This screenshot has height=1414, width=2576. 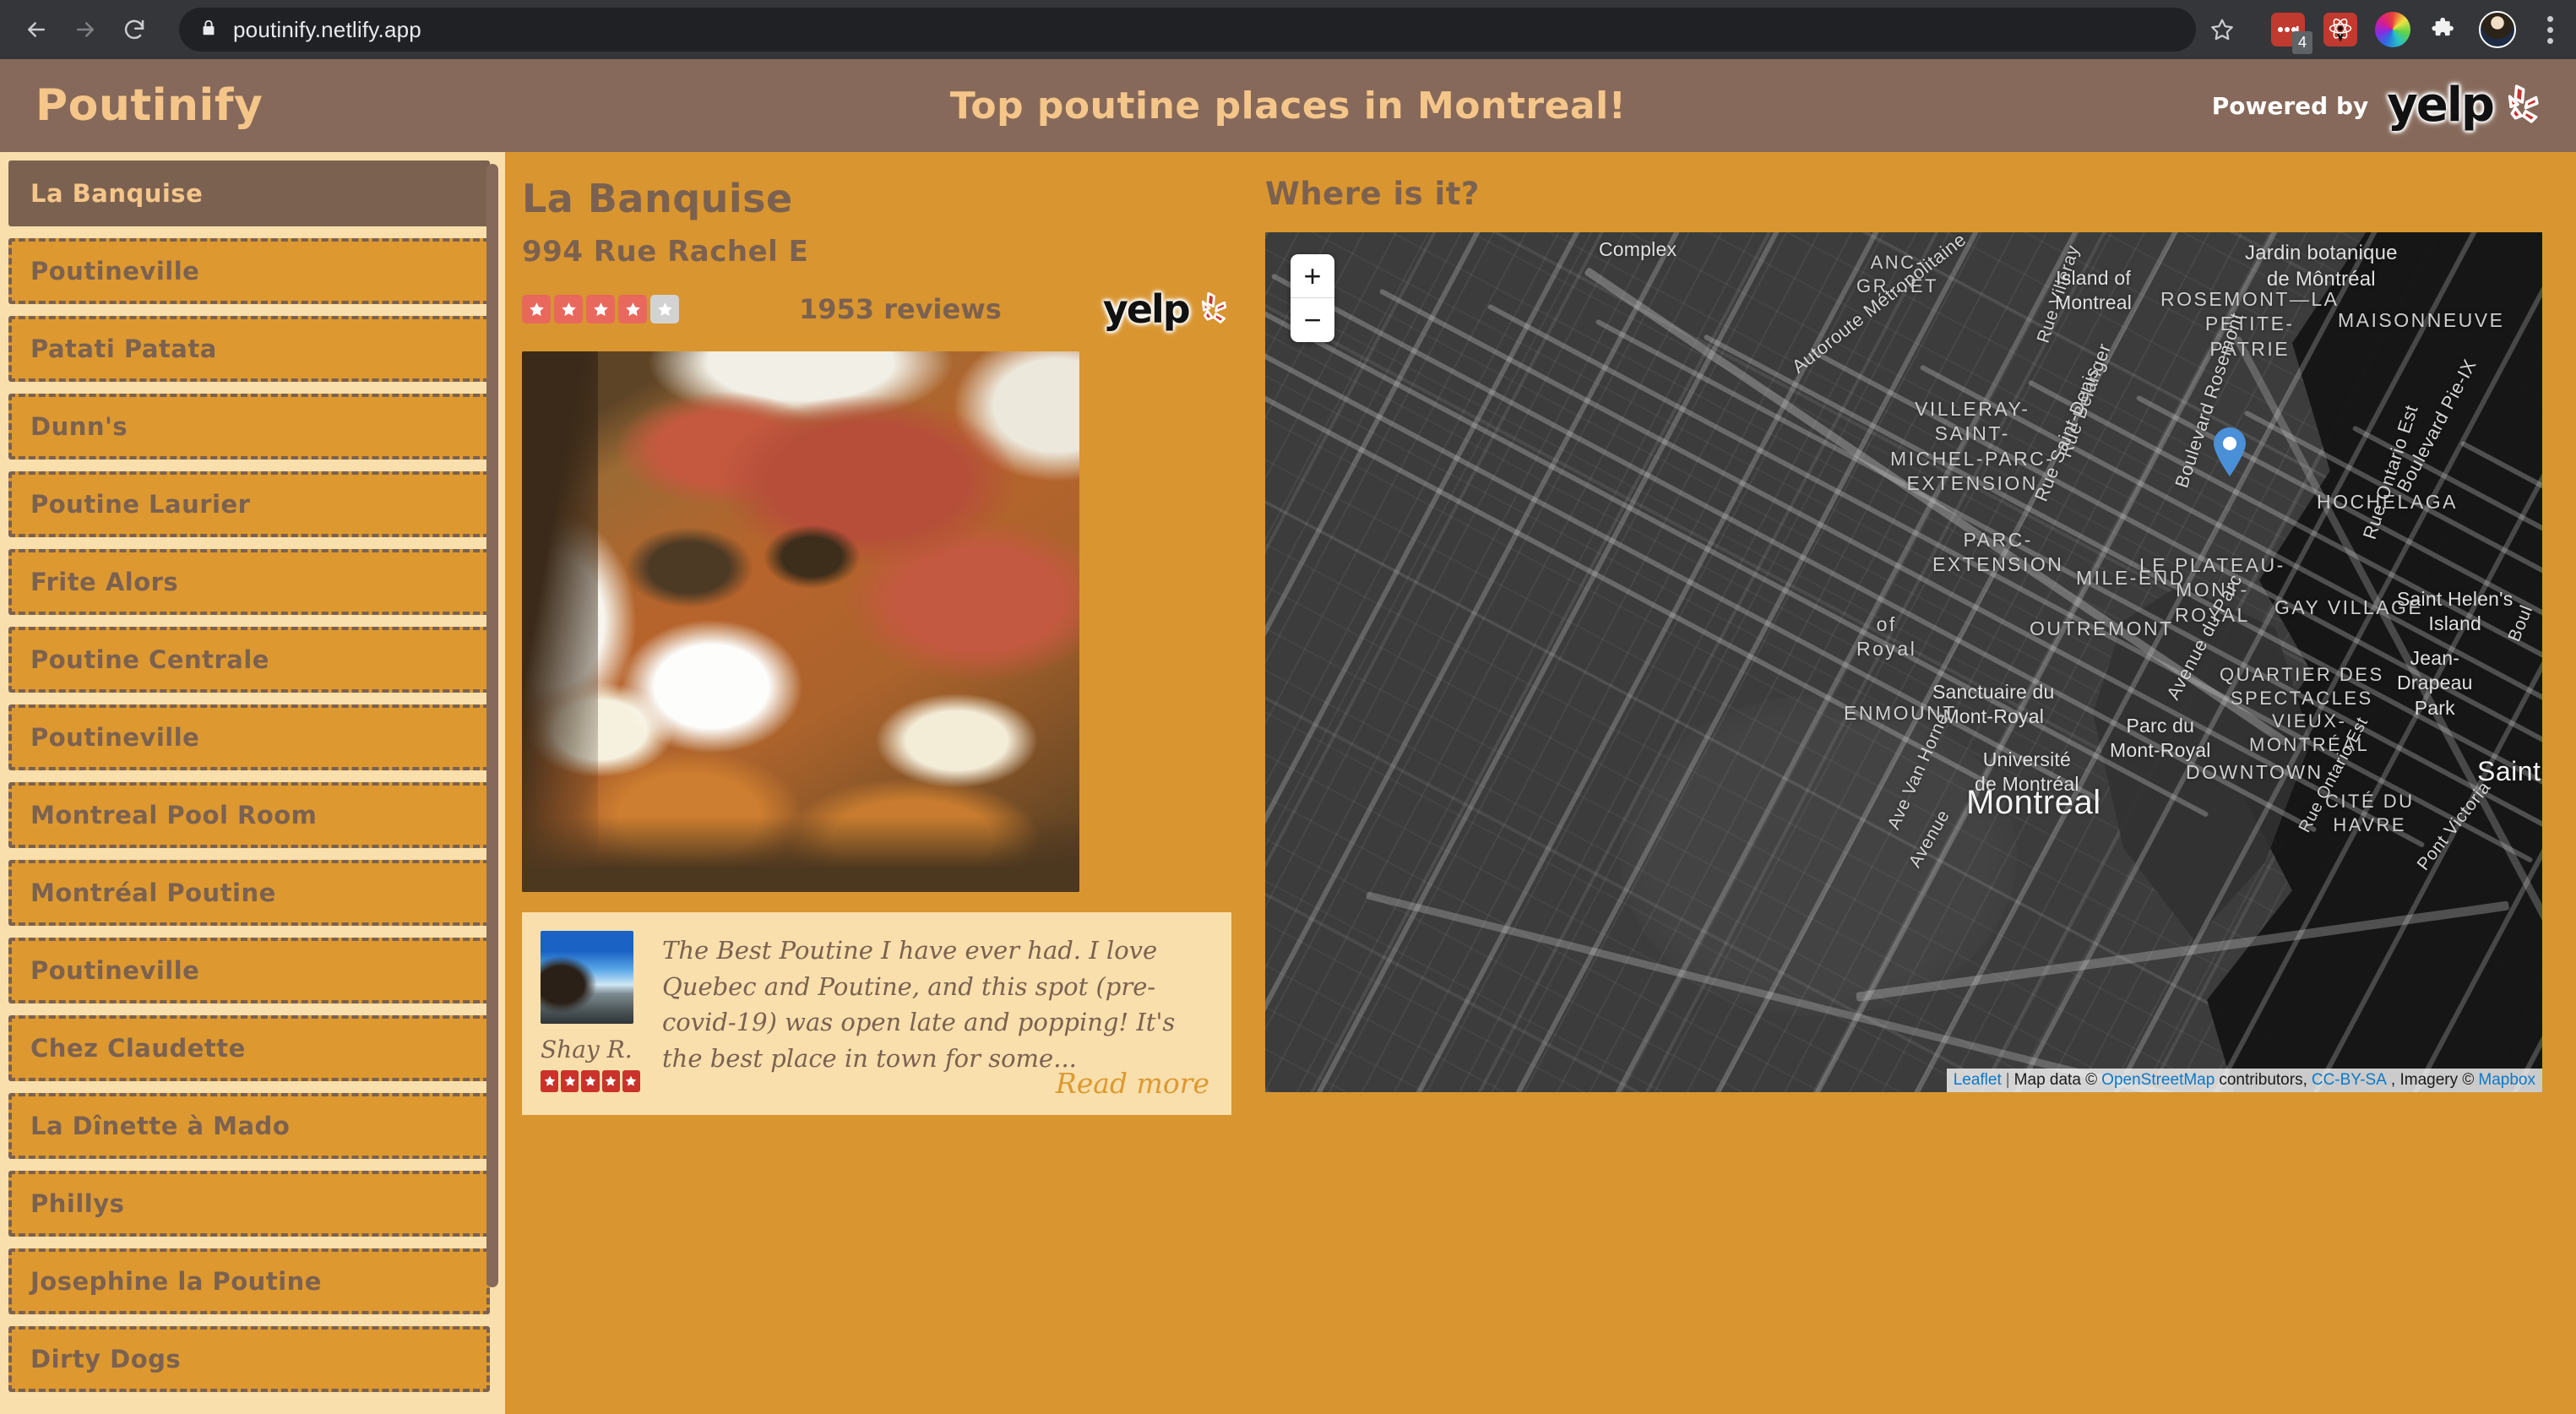 What do you see at coordinates (1312, 276) in the screenshot?
I see `zoom-in-button: +` at bounding box center [1312, 276].